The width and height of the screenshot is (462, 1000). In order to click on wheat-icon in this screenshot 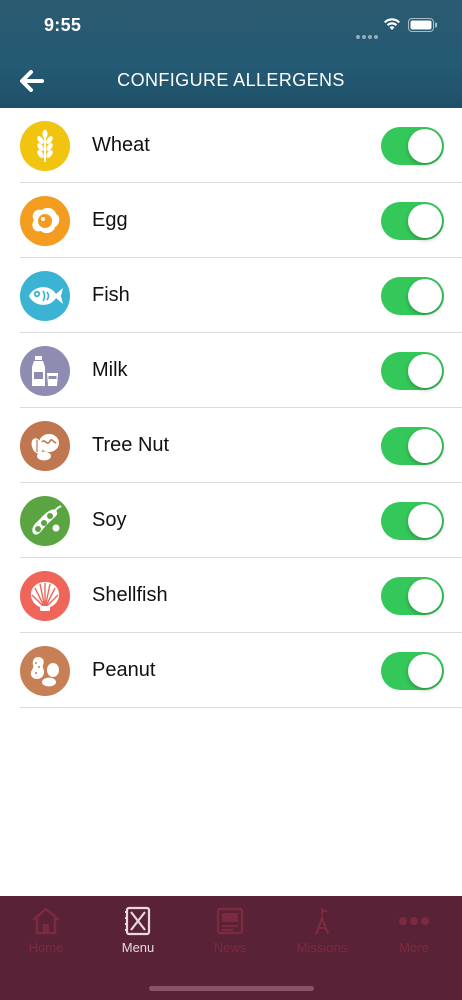, I will do `click(45, 146)`.